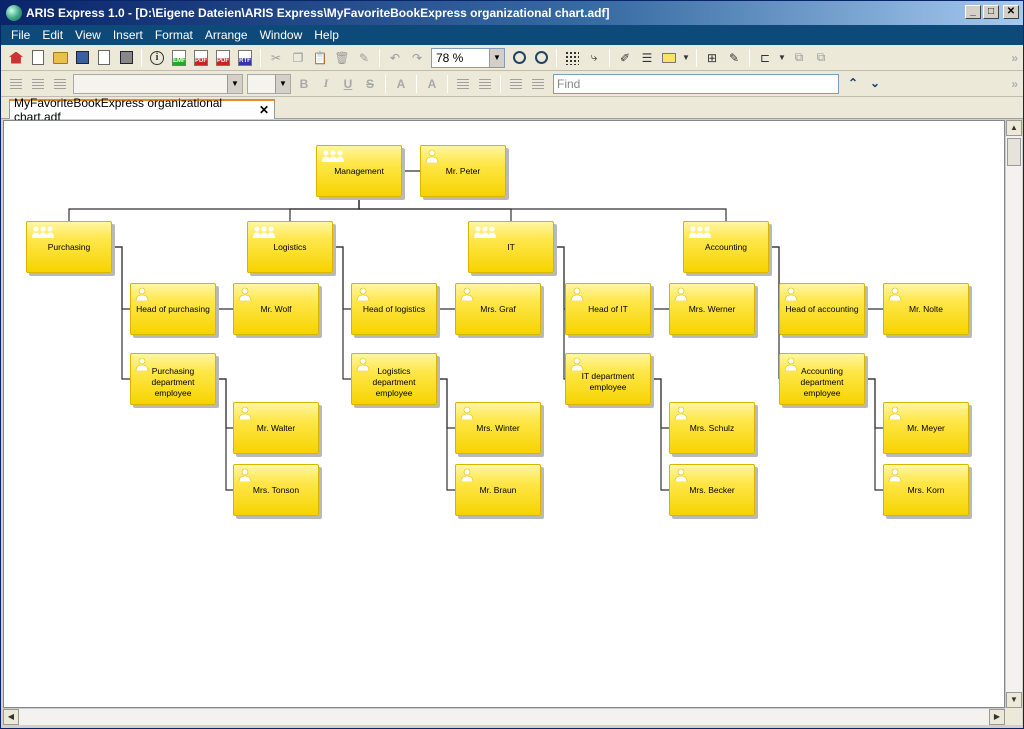 This screenshot has width=1024, height=729. Describe the element at coordinates (1011, 12) in the screenshot. I see `close-window-button: ✕` at that location.